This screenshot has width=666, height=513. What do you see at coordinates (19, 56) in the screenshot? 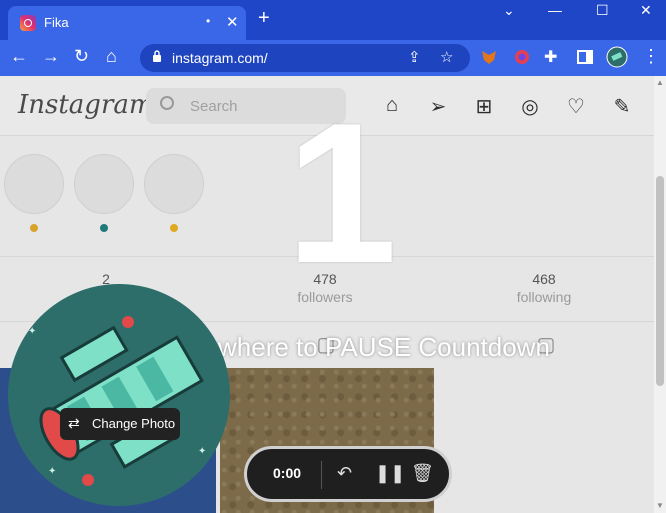
I see `back-icon: ←` at bounding box center [19, 56].